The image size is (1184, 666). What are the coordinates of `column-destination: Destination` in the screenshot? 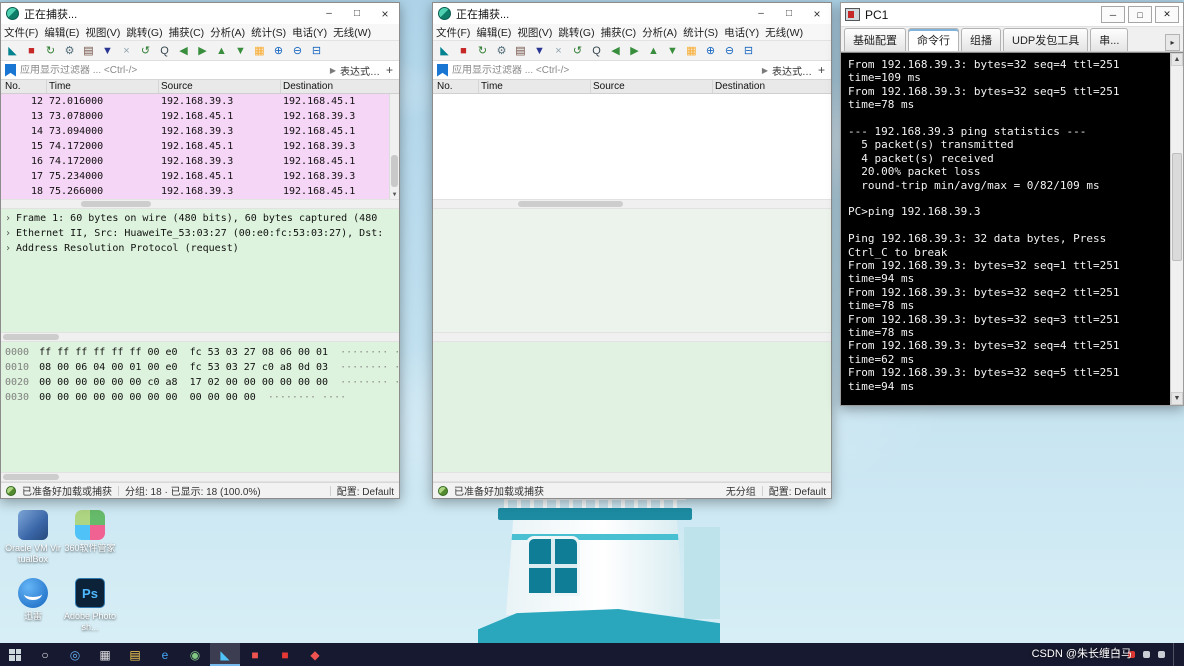 It's located at (772, 86).